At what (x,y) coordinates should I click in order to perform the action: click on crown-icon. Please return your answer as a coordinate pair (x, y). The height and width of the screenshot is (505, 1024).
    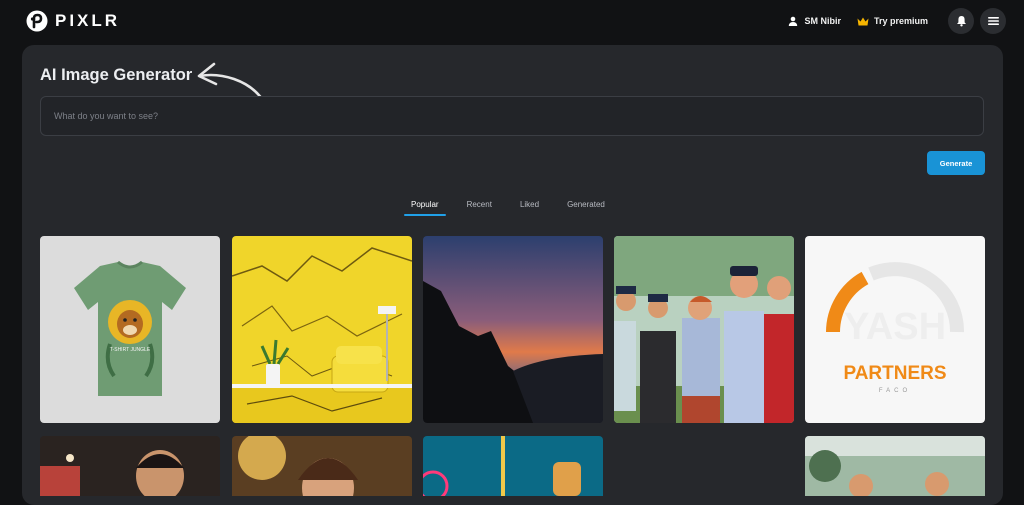
    Looking at the image, I should click on (863, 21).